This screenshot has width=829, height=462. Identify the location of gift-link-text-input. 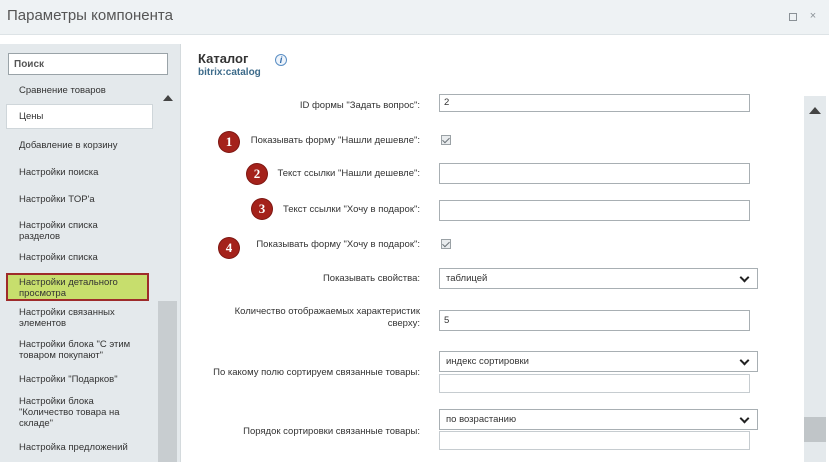
(594, 210).